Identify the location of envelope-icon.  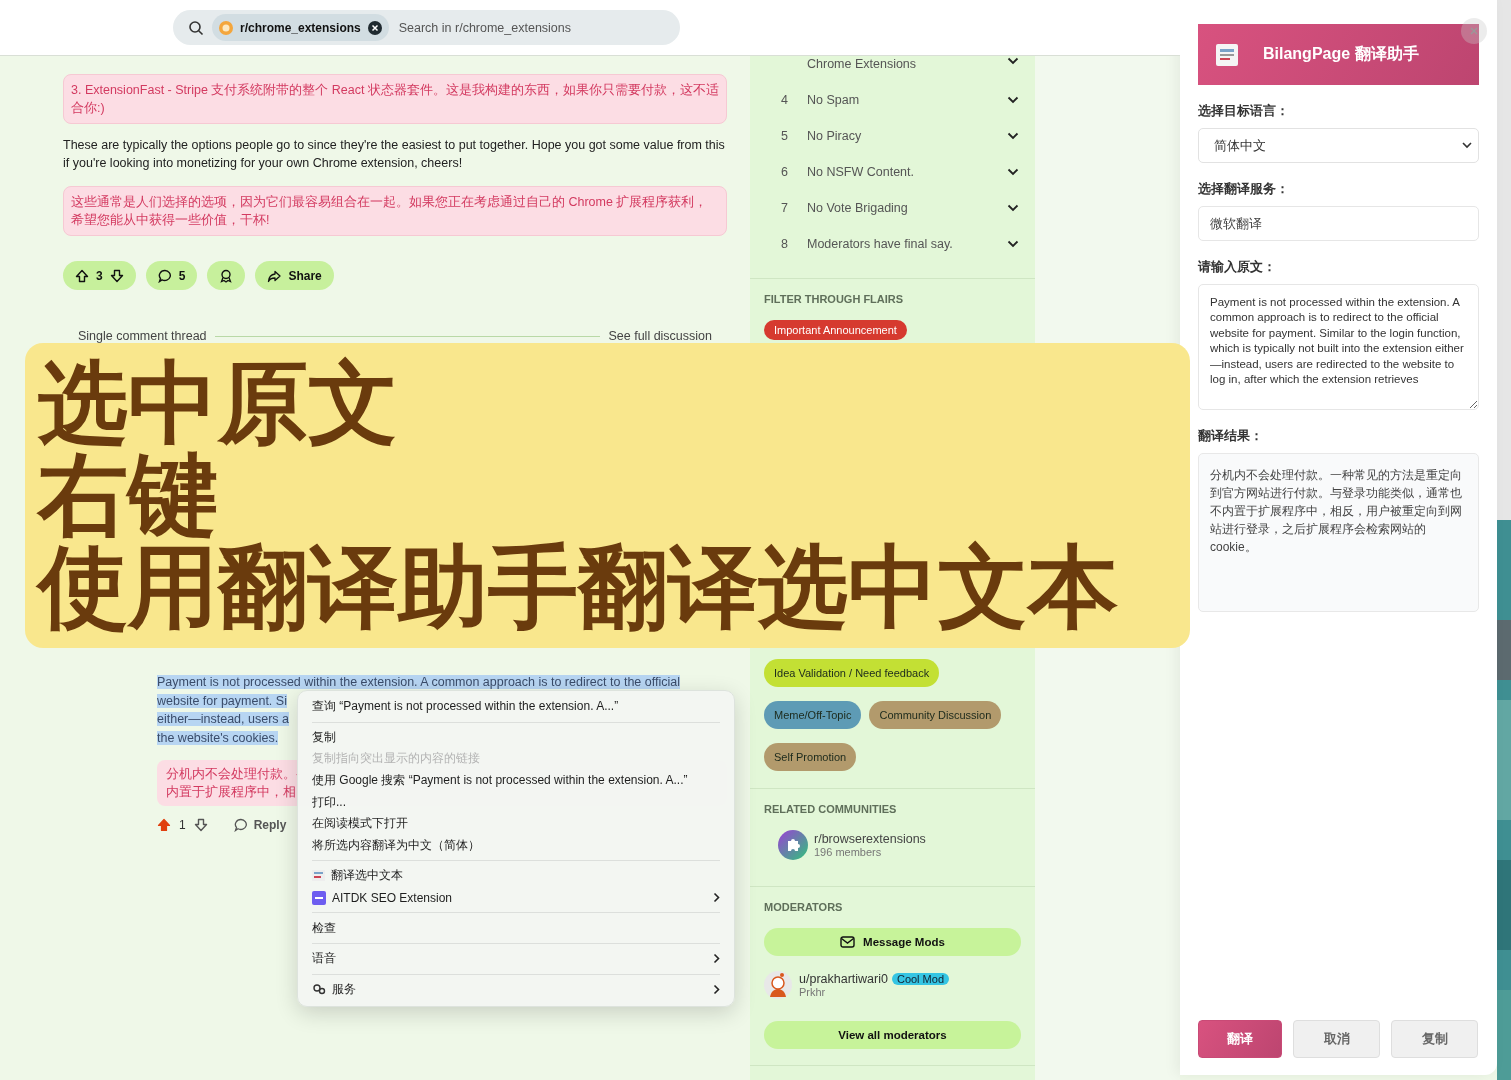
(848, 942).